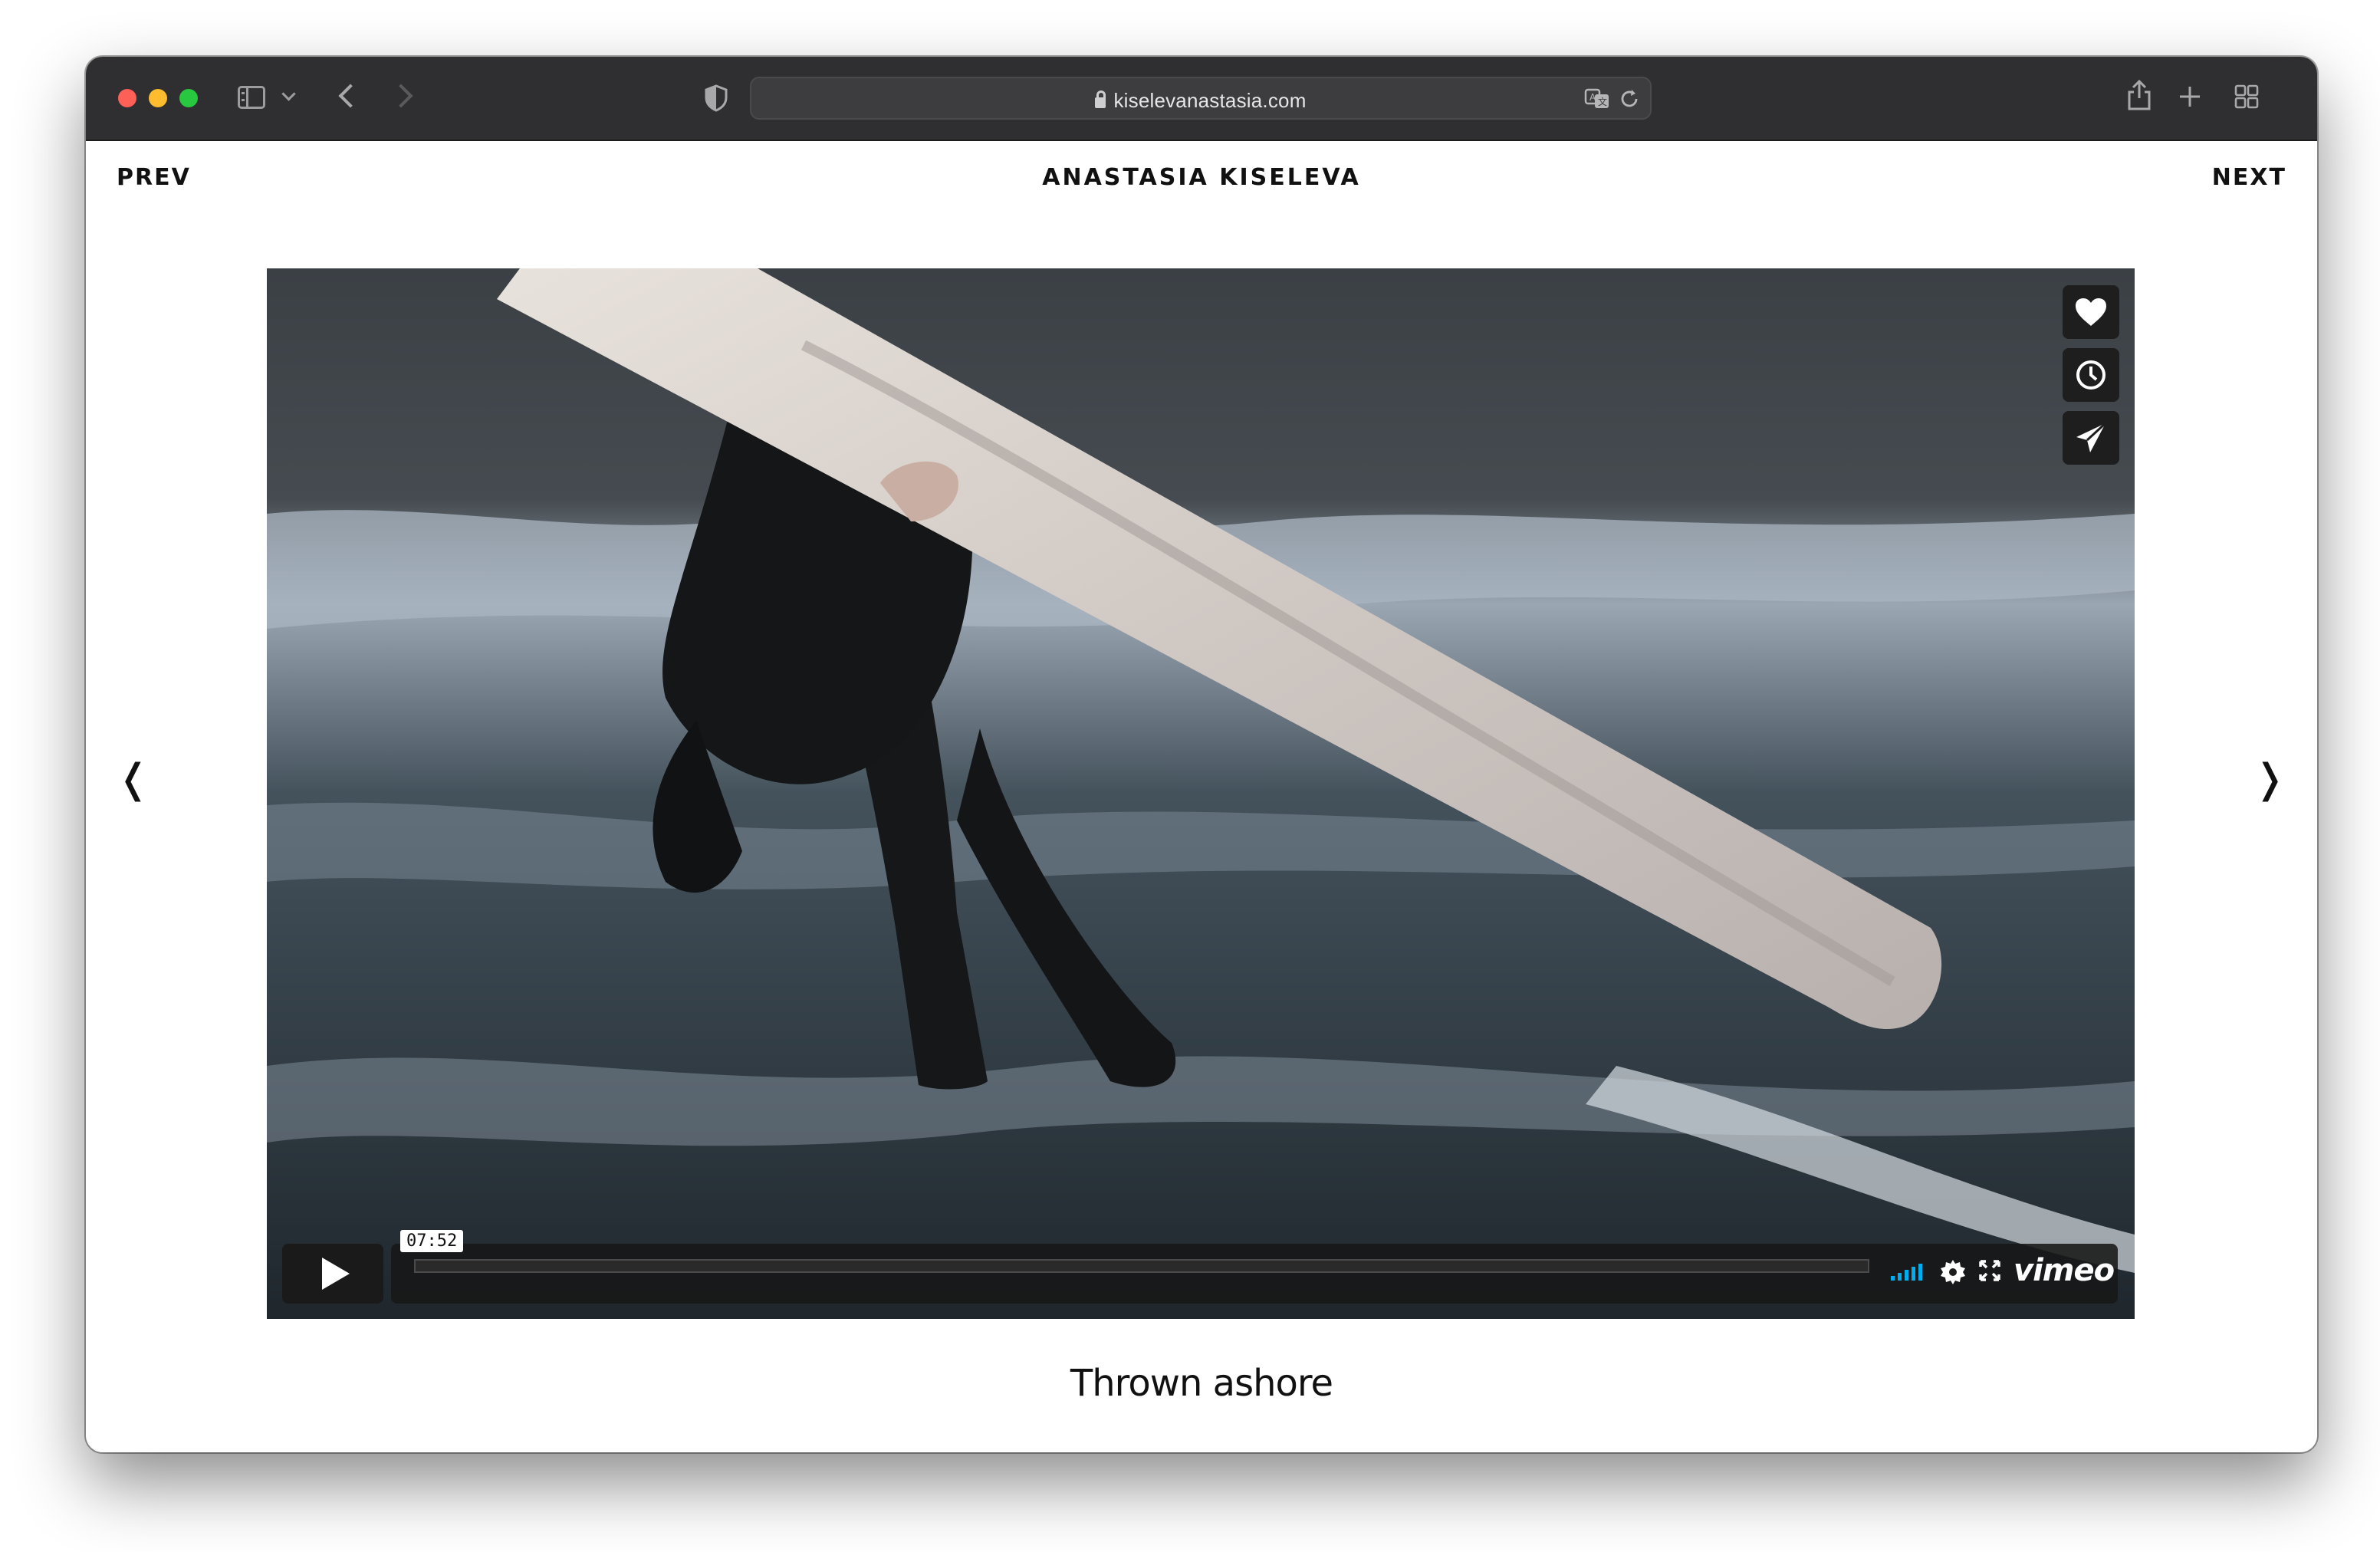  What do you see at coordinates (1602, 102) in the screenshot?
I see `svg-text: 文` at bounding box center [1602, 102].